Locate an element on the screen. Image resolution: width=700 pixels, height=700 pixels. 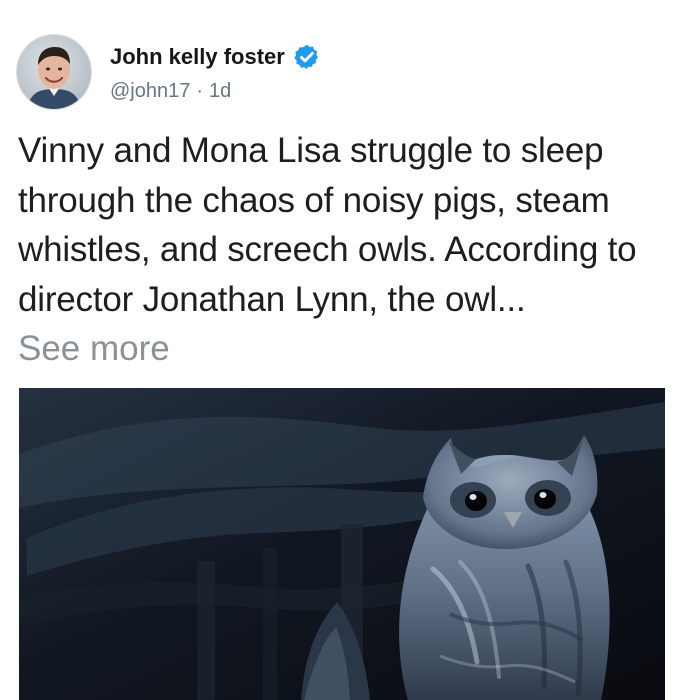
avatar is located at coordinates (54, 72).